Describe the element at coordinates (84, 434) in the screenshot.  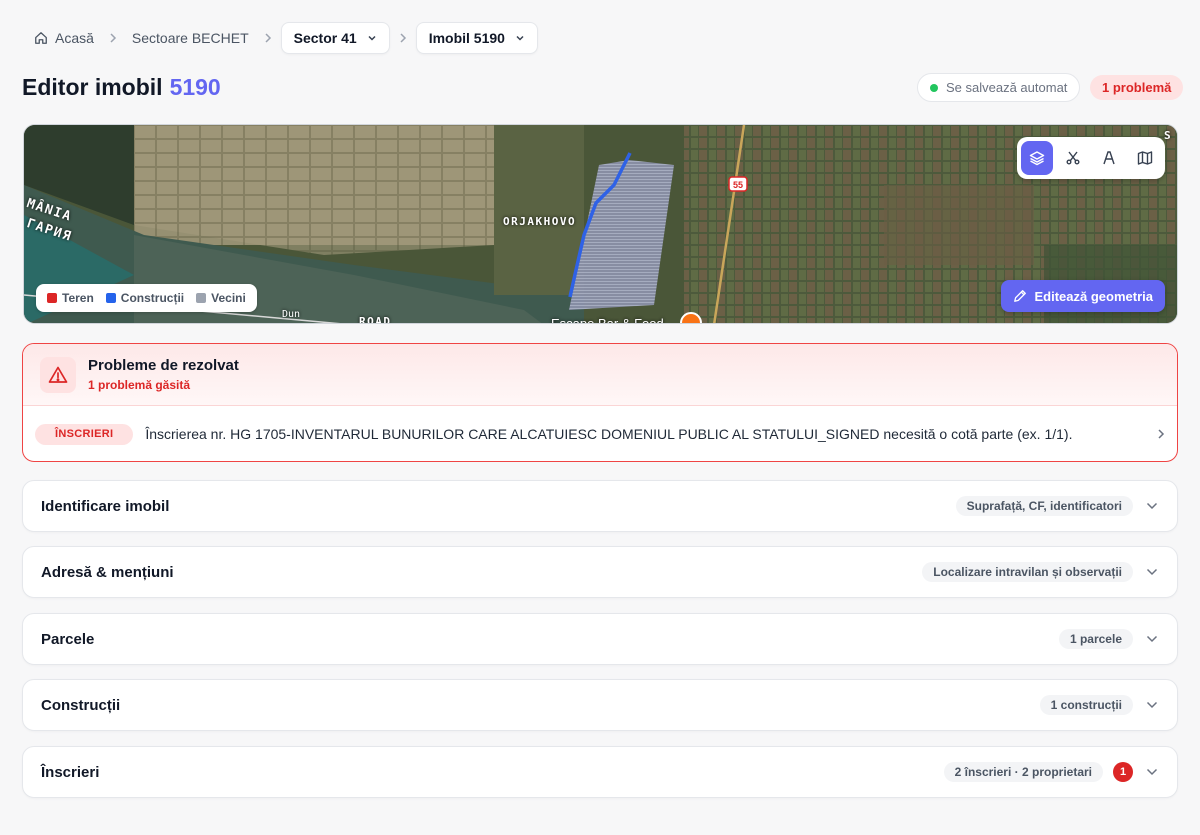
I see `problem-tag: ÎNSCRIERI` at that location.